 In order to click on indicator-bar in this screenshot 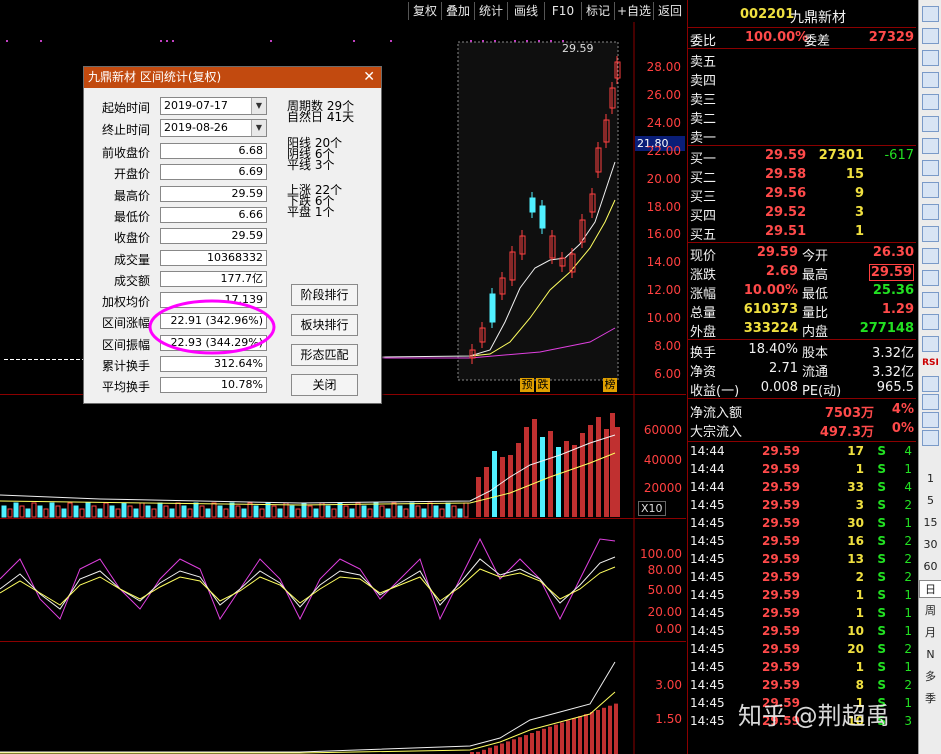, I will do `click(616, 728)`.